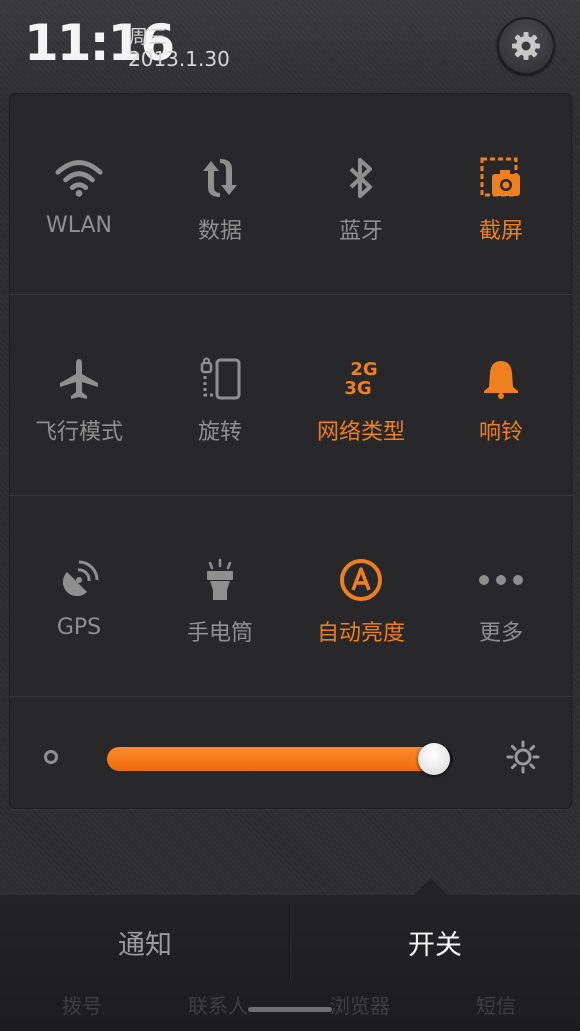  I want to click on weekday-label: 周三, so click(148, 37).